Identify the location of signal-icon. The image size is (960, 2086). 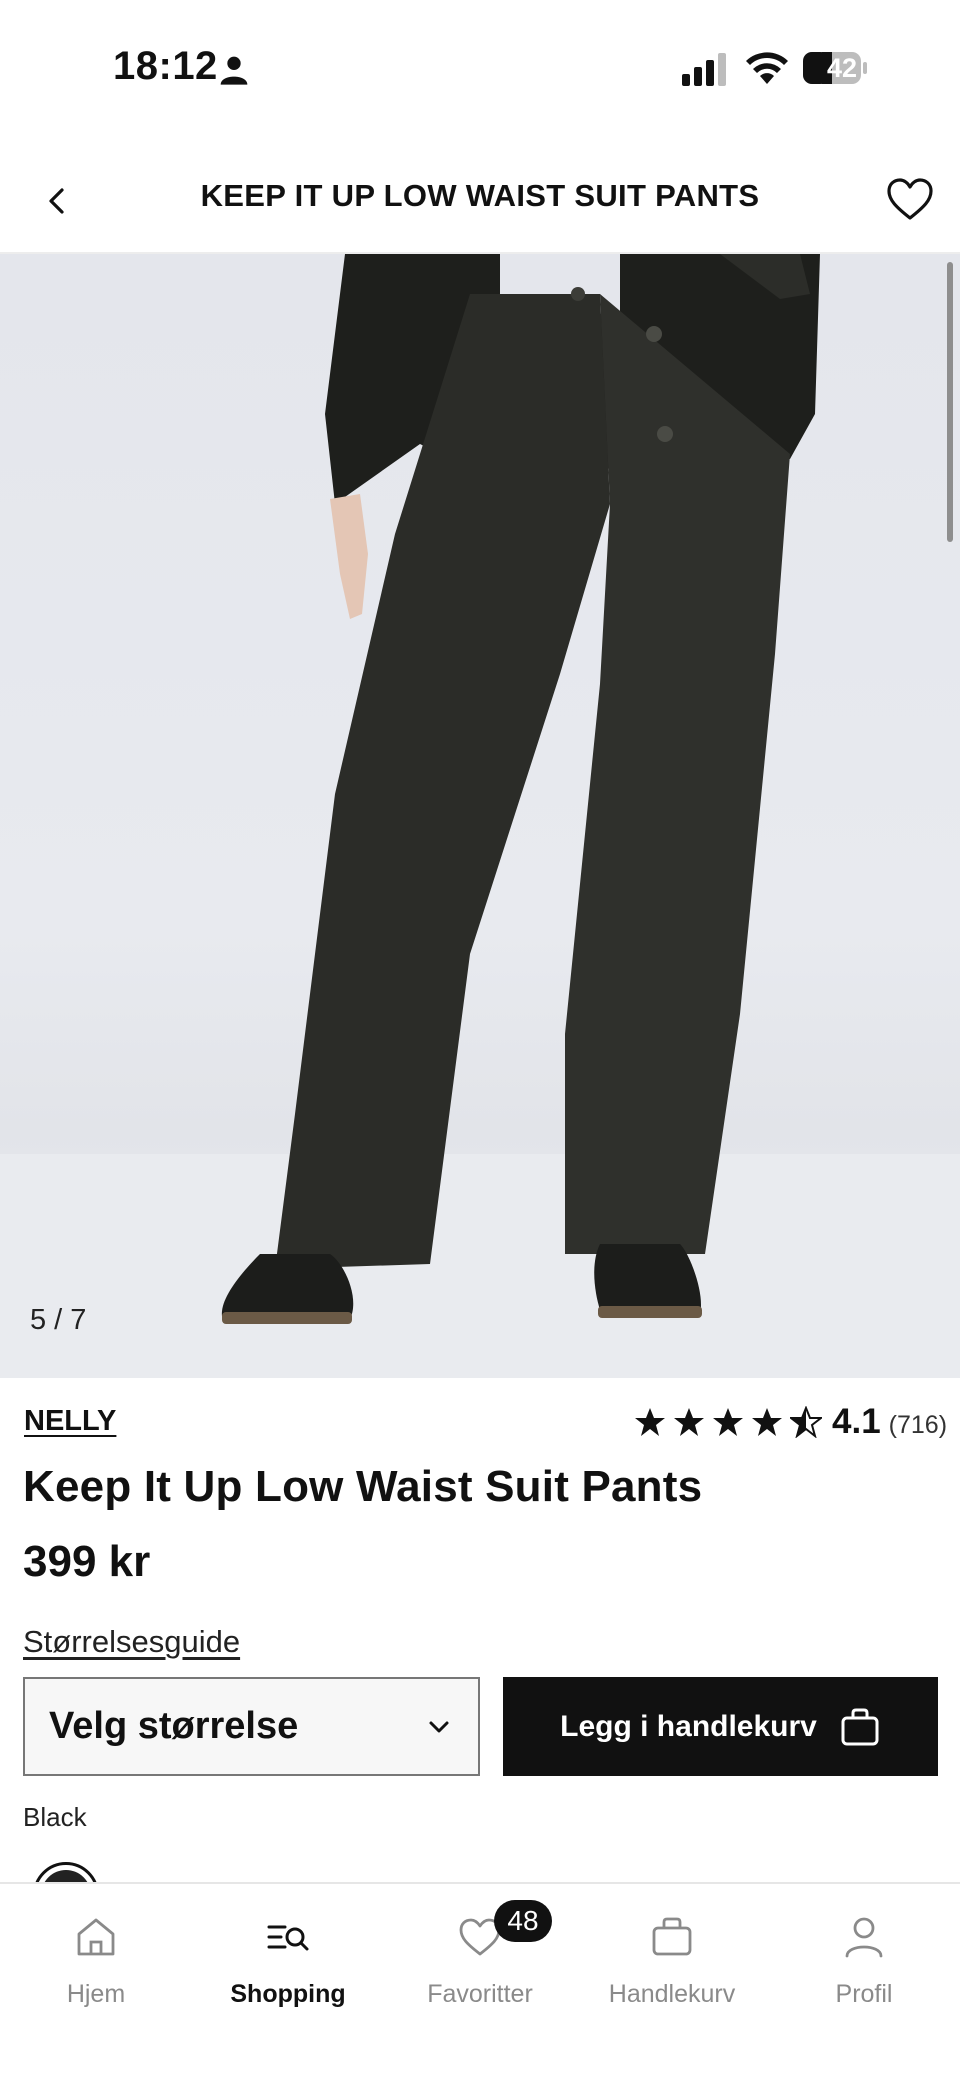
(704, 69).